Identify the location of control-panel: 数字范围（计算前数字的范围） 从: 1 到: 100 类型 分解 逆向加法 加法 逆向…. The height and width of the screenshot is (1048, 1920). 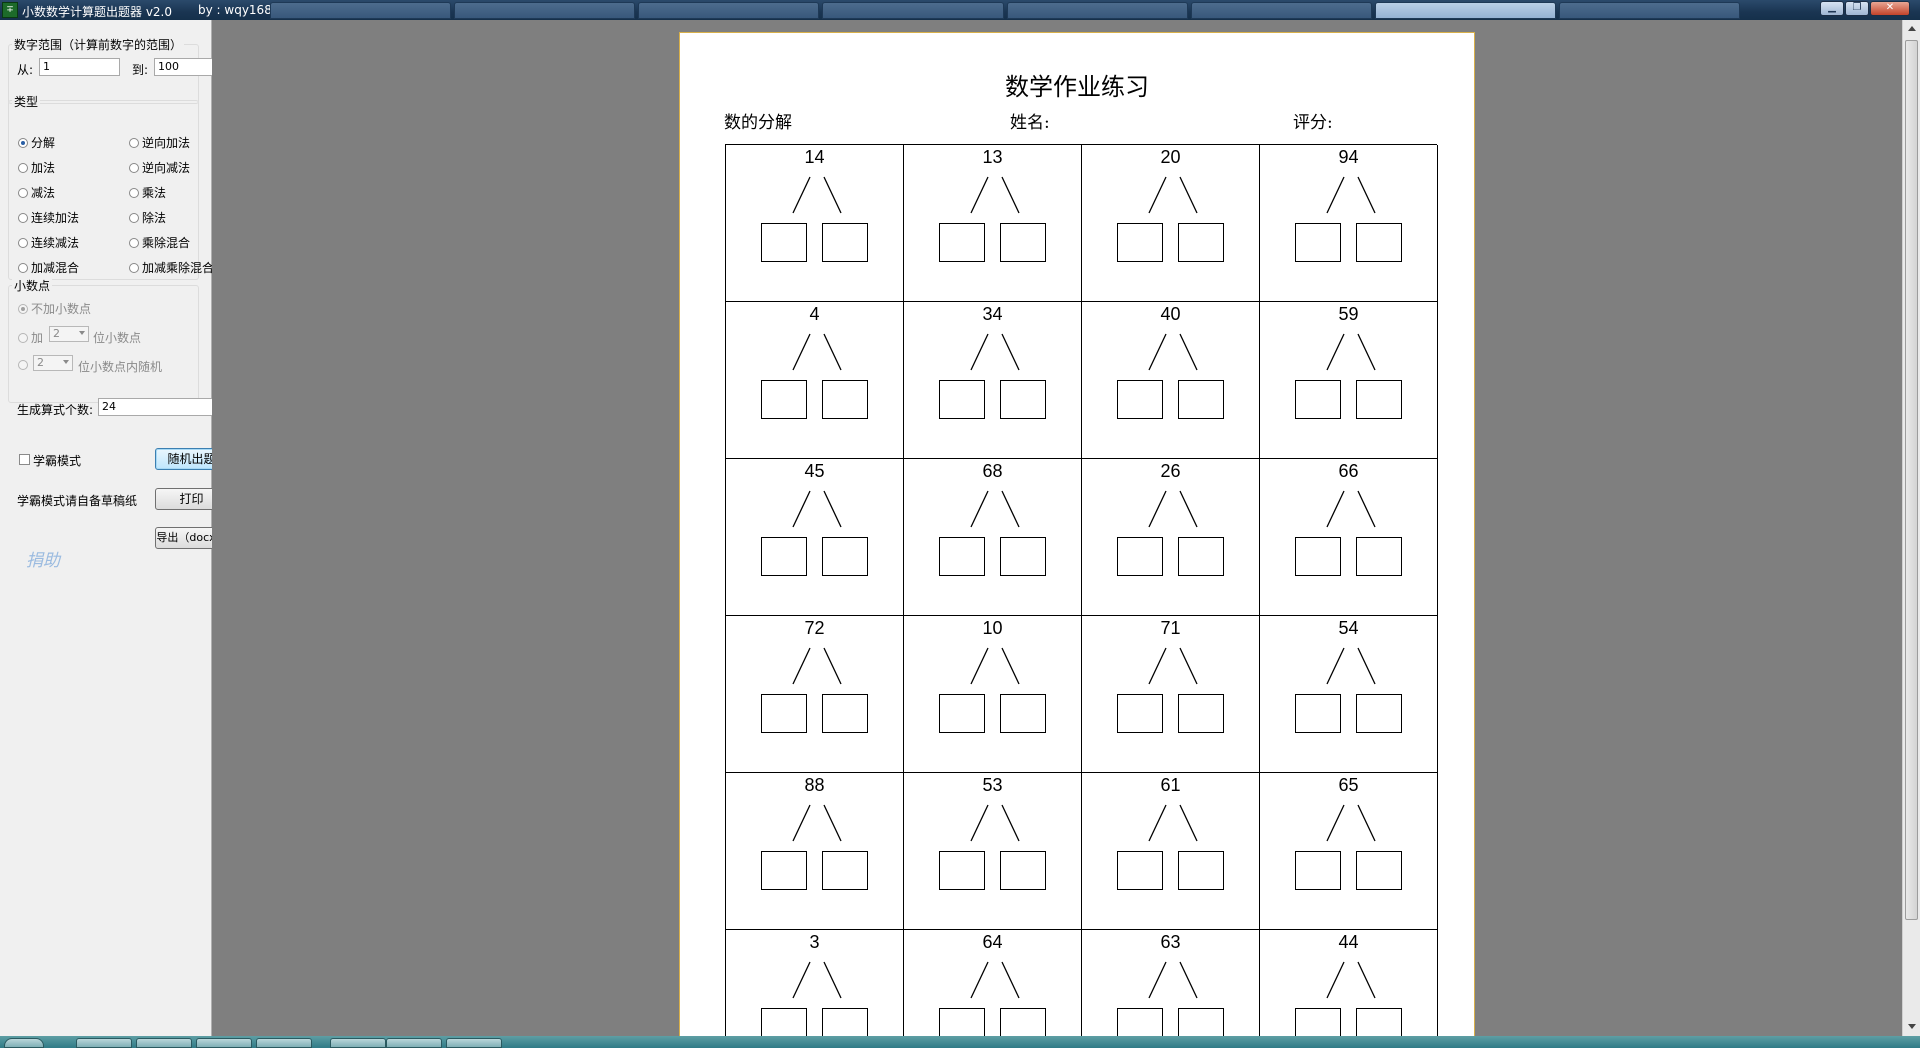
(117, 528).